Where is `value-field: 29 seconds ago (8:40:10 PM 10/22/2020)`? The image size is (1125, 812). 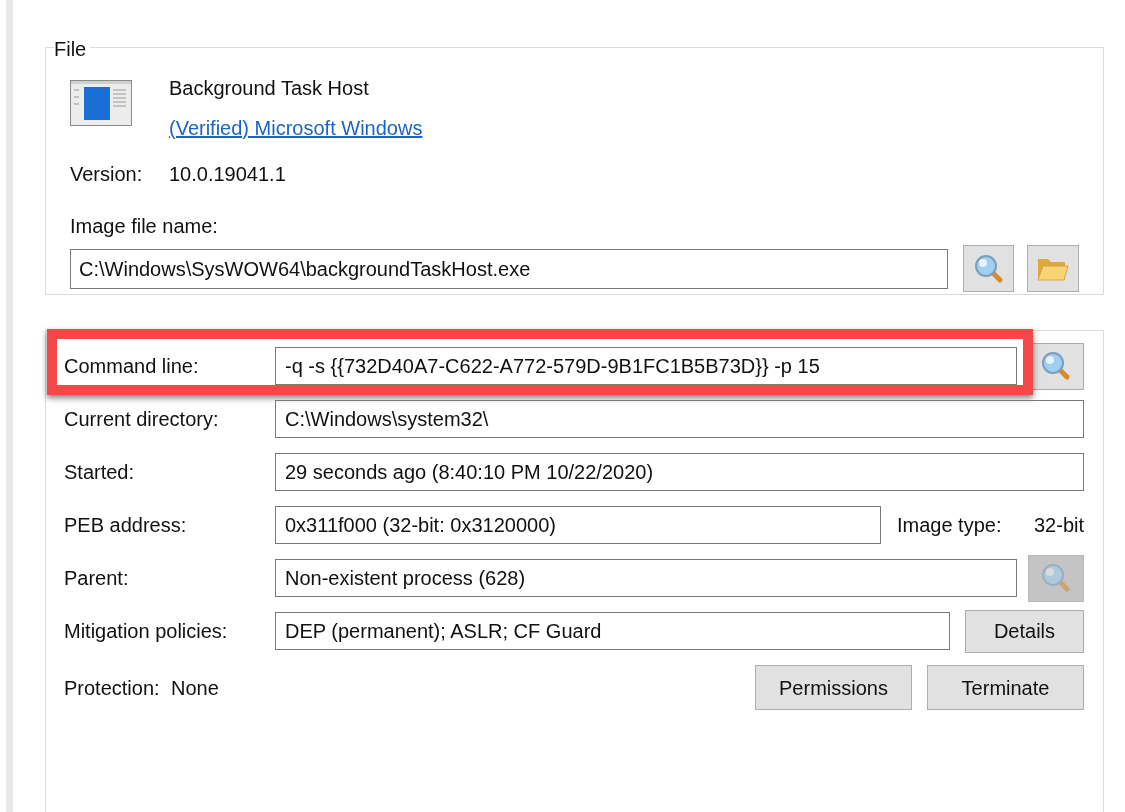
value-field: 29 seconds ago (8:40:10 PM 10/22/2020) is located at coordinates (679, 472).